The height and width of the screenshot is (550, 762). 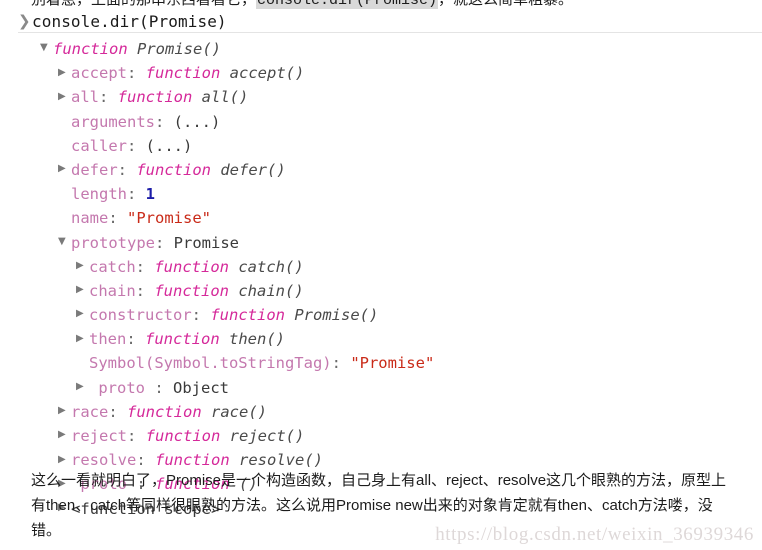 What do you see at coordinates (381, 73) in the screenshot?
I see `tree-node: ▶ accept: function accept()` at bounding box center [381, 73].